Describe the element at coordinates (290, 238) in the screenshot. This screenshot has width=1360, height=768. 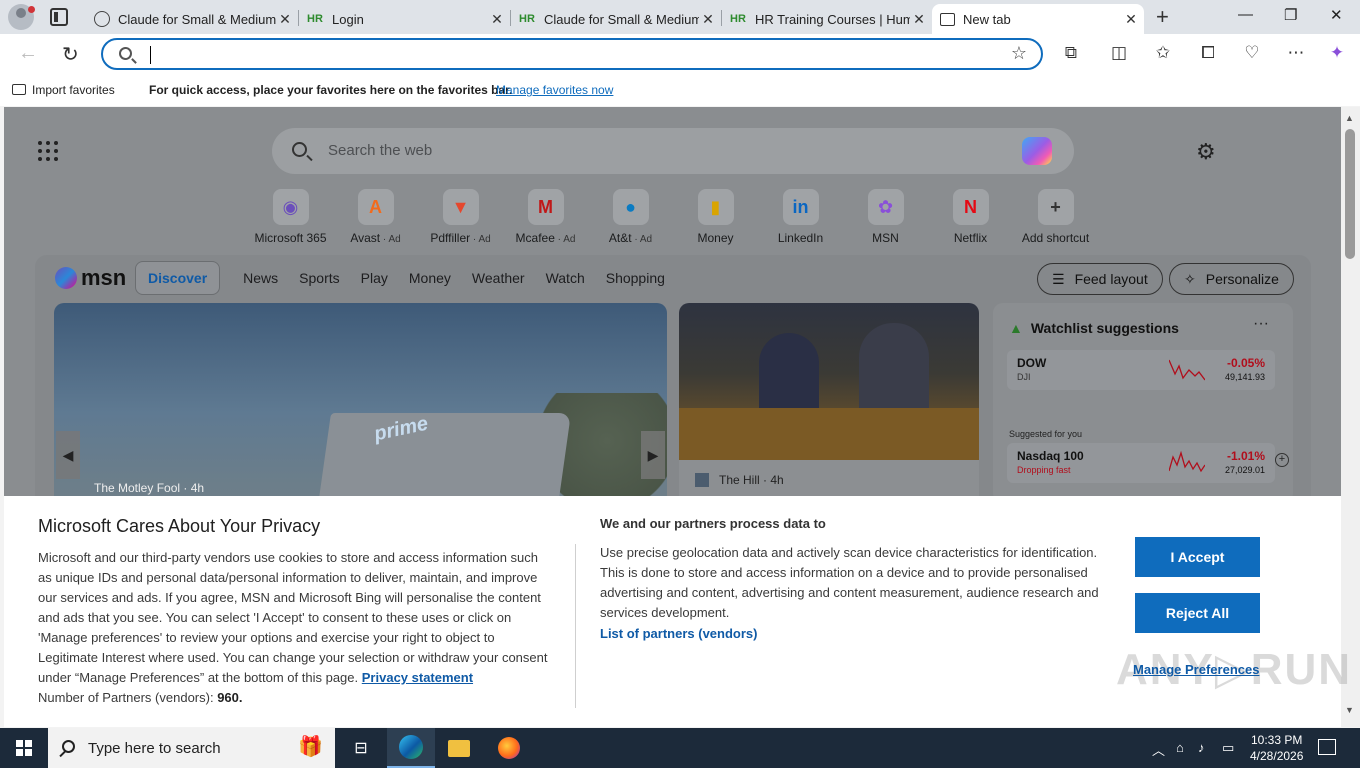
I see `shortcut-name: Microsoft 365` at that location.